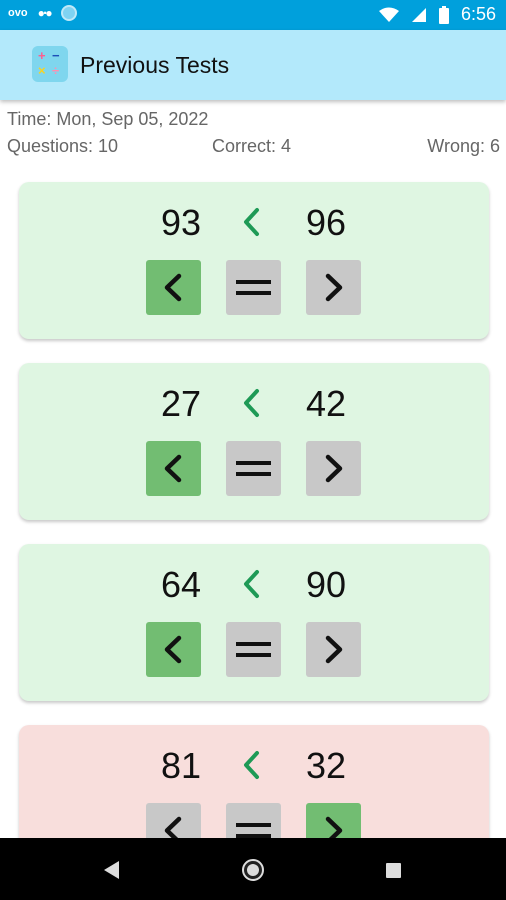  I want to click on page-title: Previous Tests, so click(155, 65).